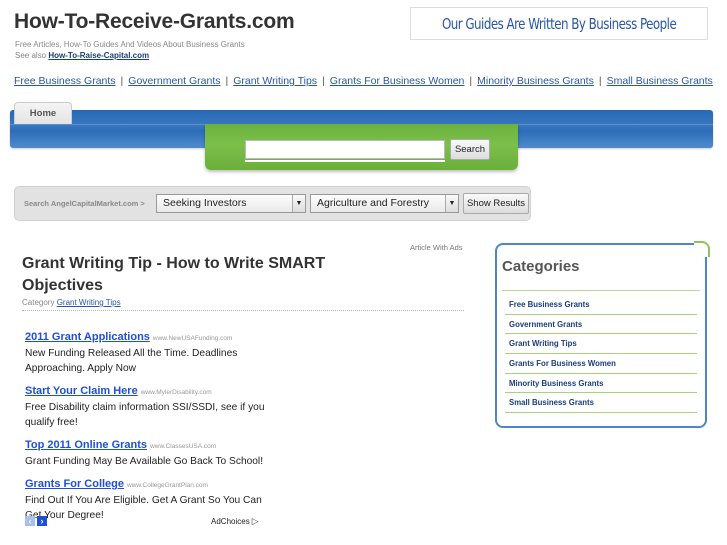 The height and width of the screenshot is (545, 727). What do you see at coordinates (397, 81) in the screenshot?
I see `topnav-link-grants-for-business-women: Grants For Business Women` at bounding box center [397, 81].